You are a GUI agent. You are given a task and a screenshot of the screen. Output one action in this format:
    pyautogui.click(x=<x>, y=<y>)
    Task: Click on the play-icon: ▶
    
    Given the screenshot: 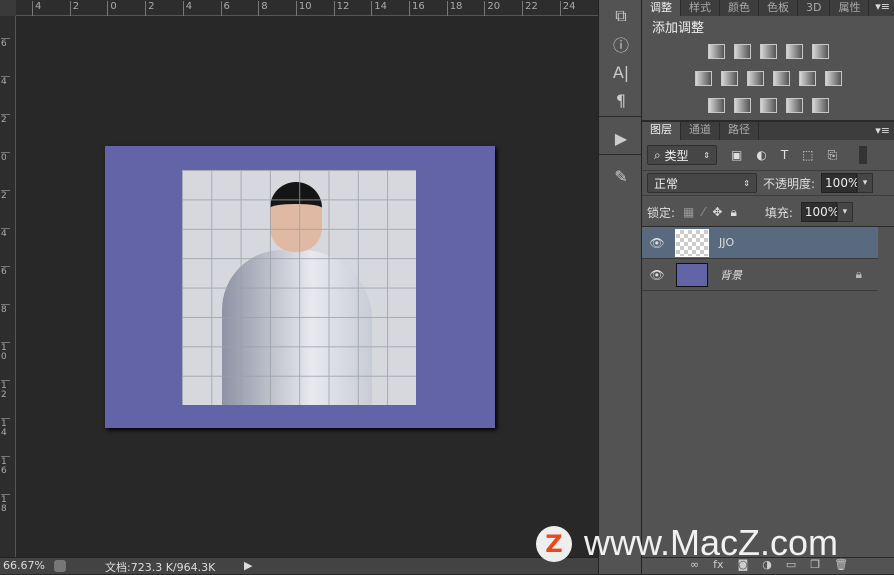 What is the action you would take?
    pyautogui.click(x=621, y=138)
    